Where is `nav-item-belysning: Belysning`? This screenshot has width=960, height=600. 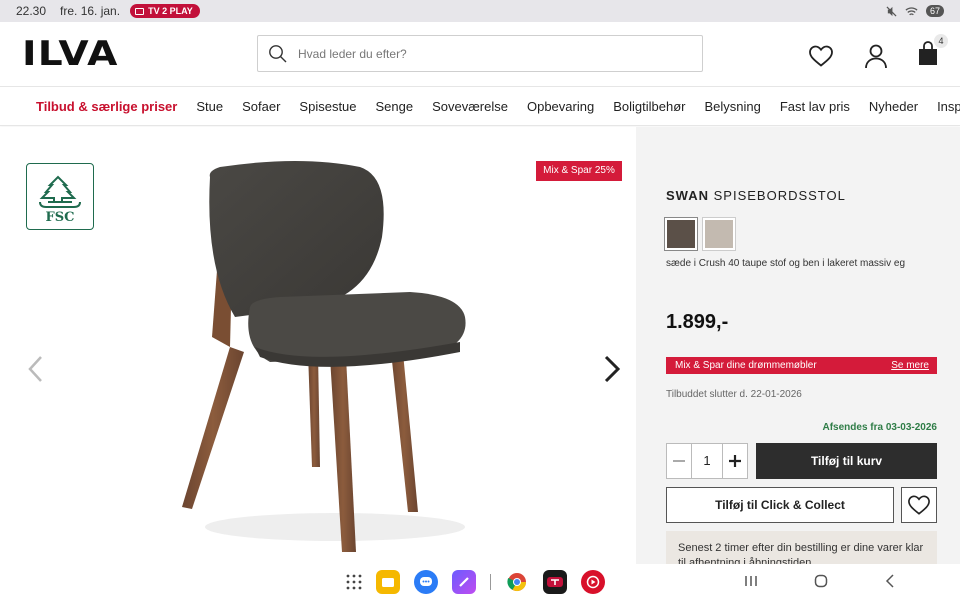 nav-item-belysning: Belysning is located at coordinates (732, 106).